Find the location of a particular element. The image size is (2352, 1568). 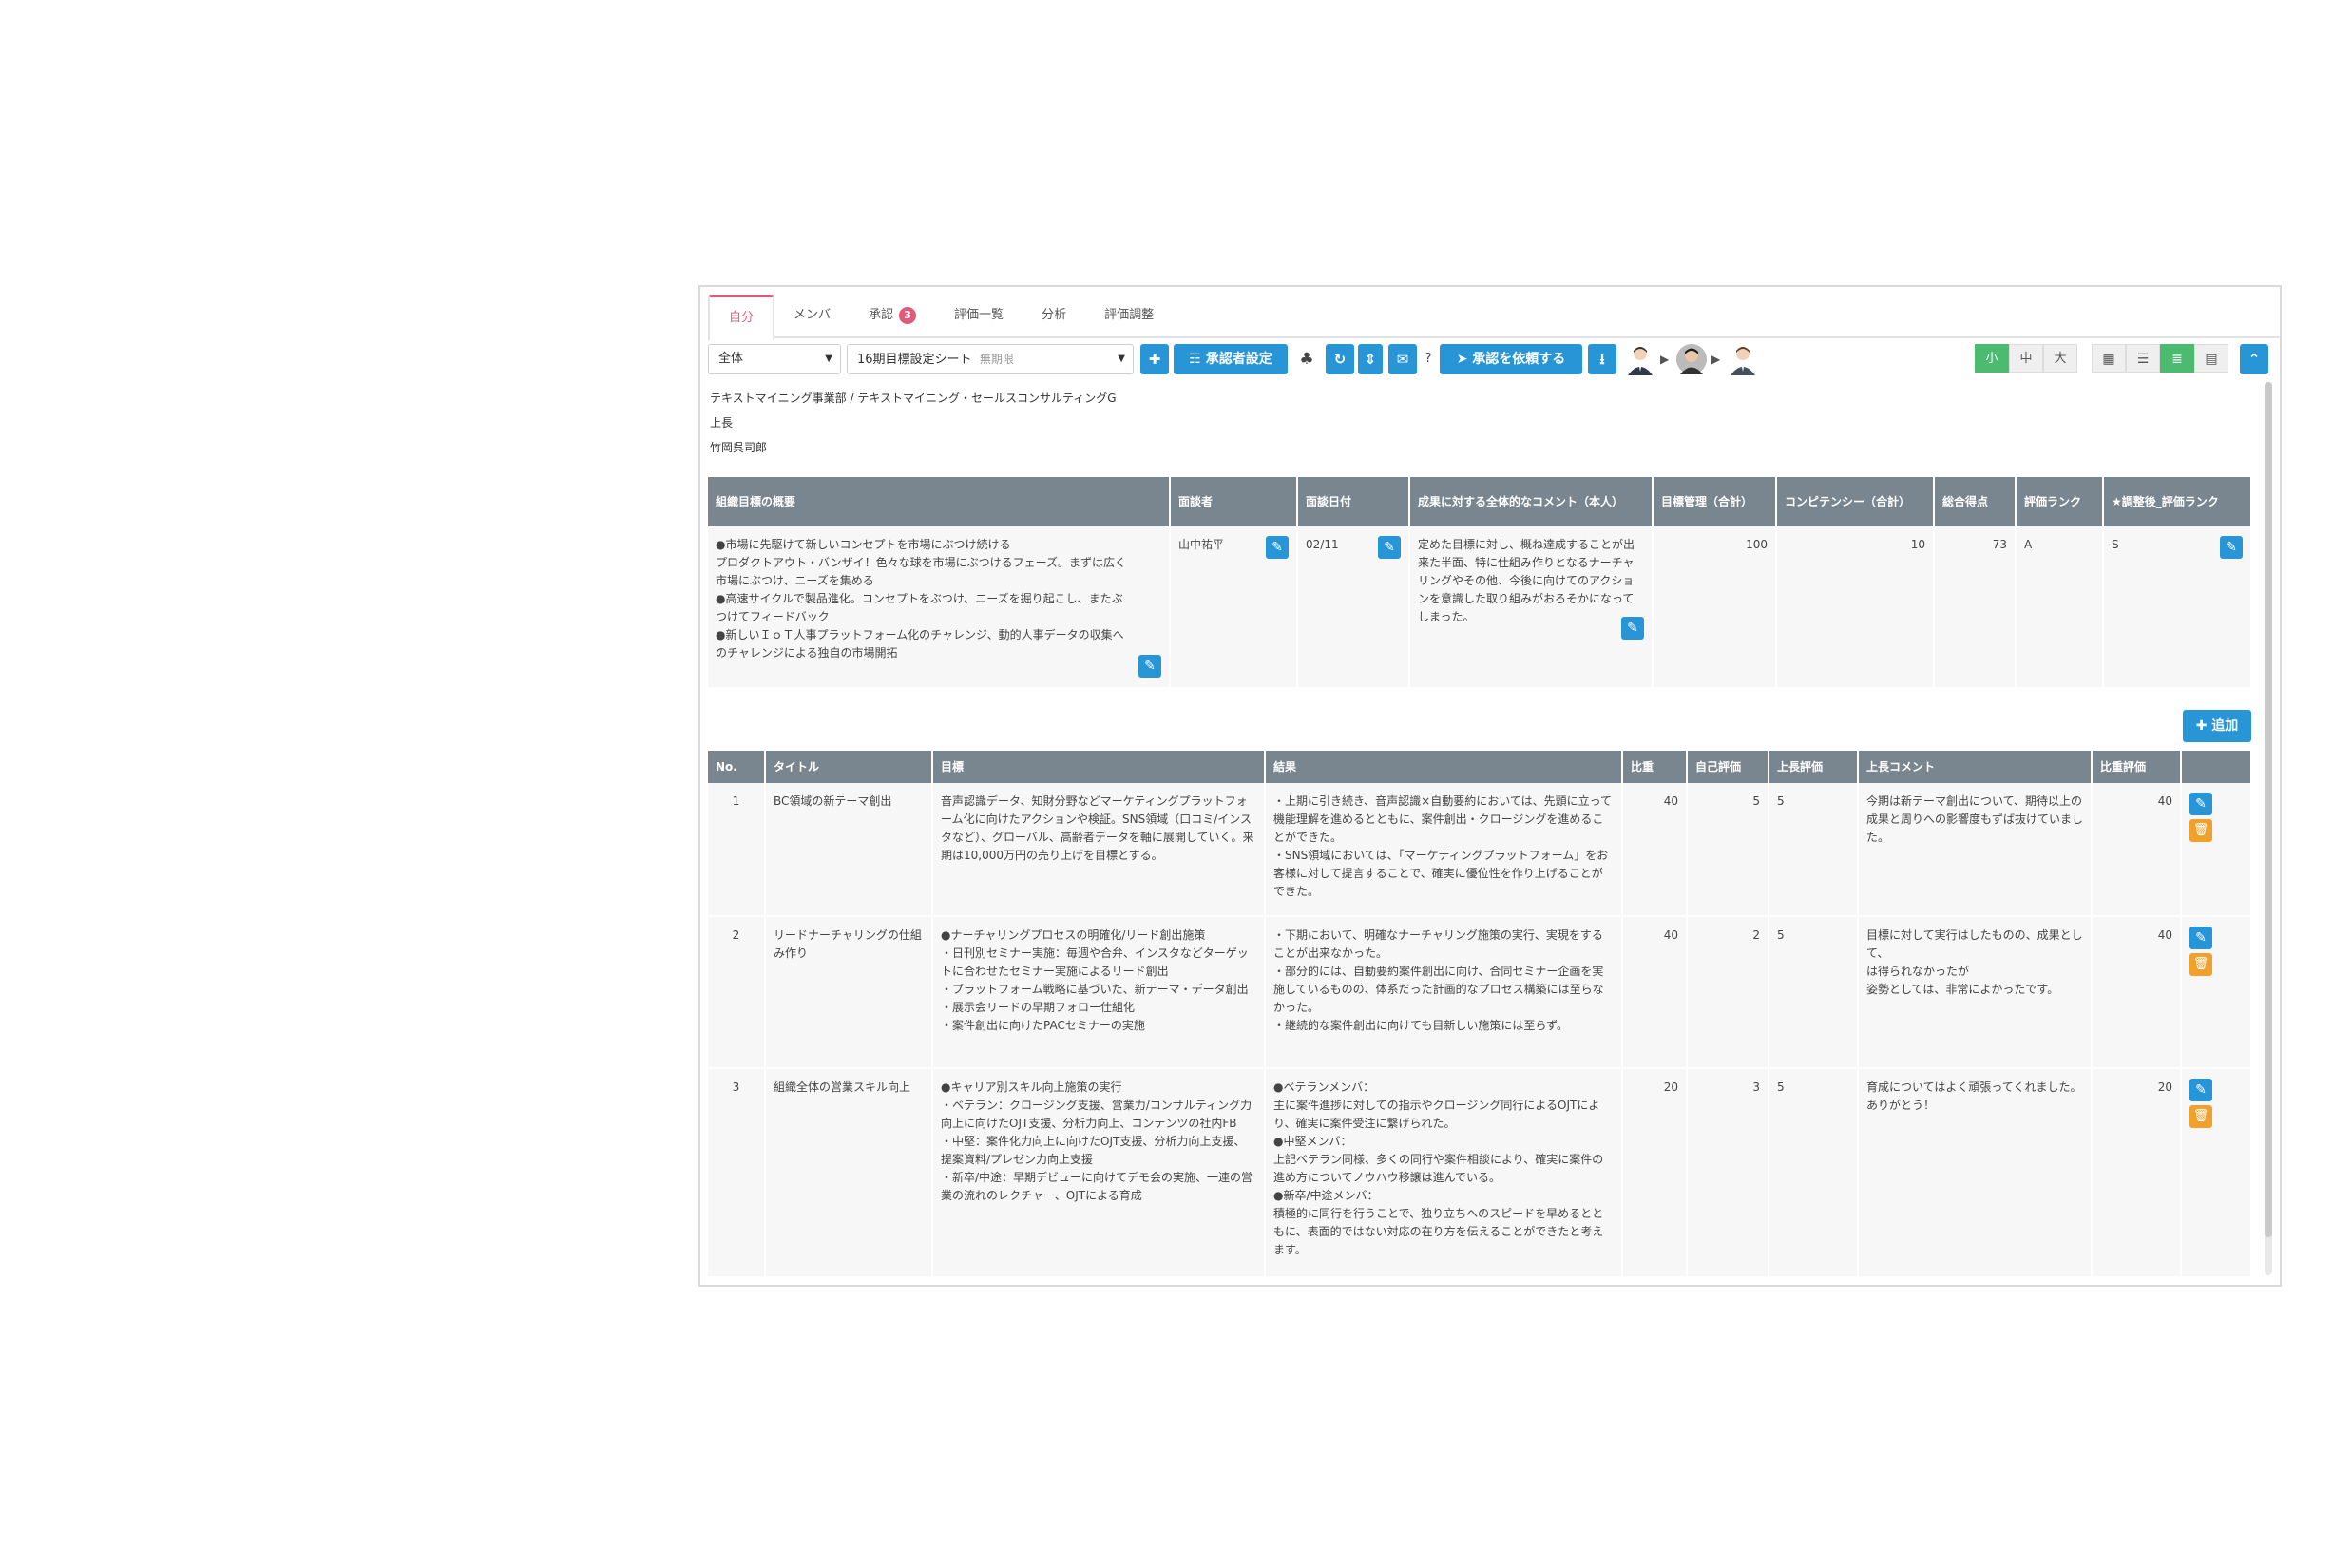

col-weighted-eval: 比重評価 is located at coordinates (2137, 767).